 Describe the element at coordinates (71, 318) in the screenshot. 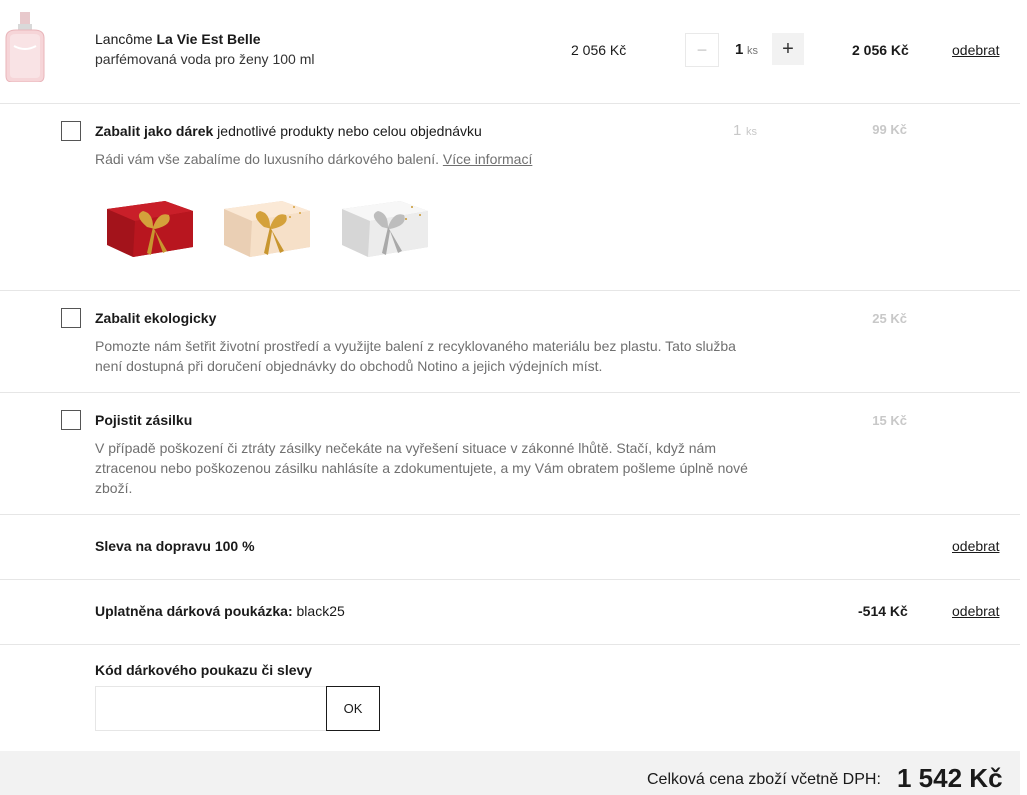

I see `eco-wrap-checkbox` at that location.